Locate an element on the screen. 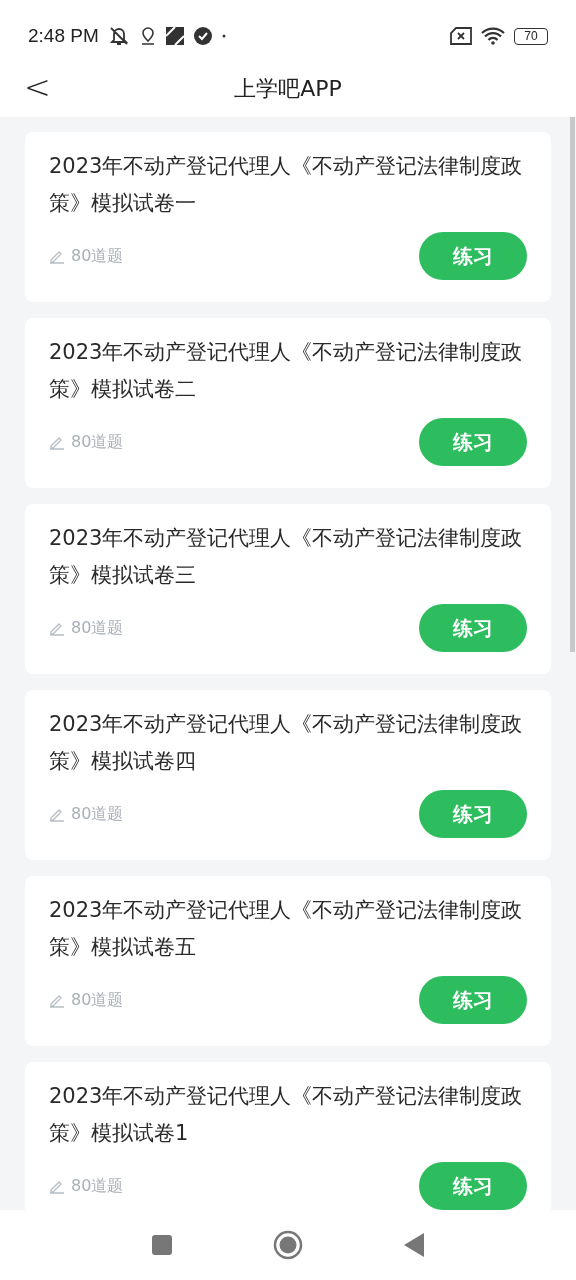 Image resolution: width=576 pixels, height=1280 pixels. paper-title: 2023年不动产登记代理人《不动产登记法律制度政策》模拟试卷四 is located at coordinates (286, 743).